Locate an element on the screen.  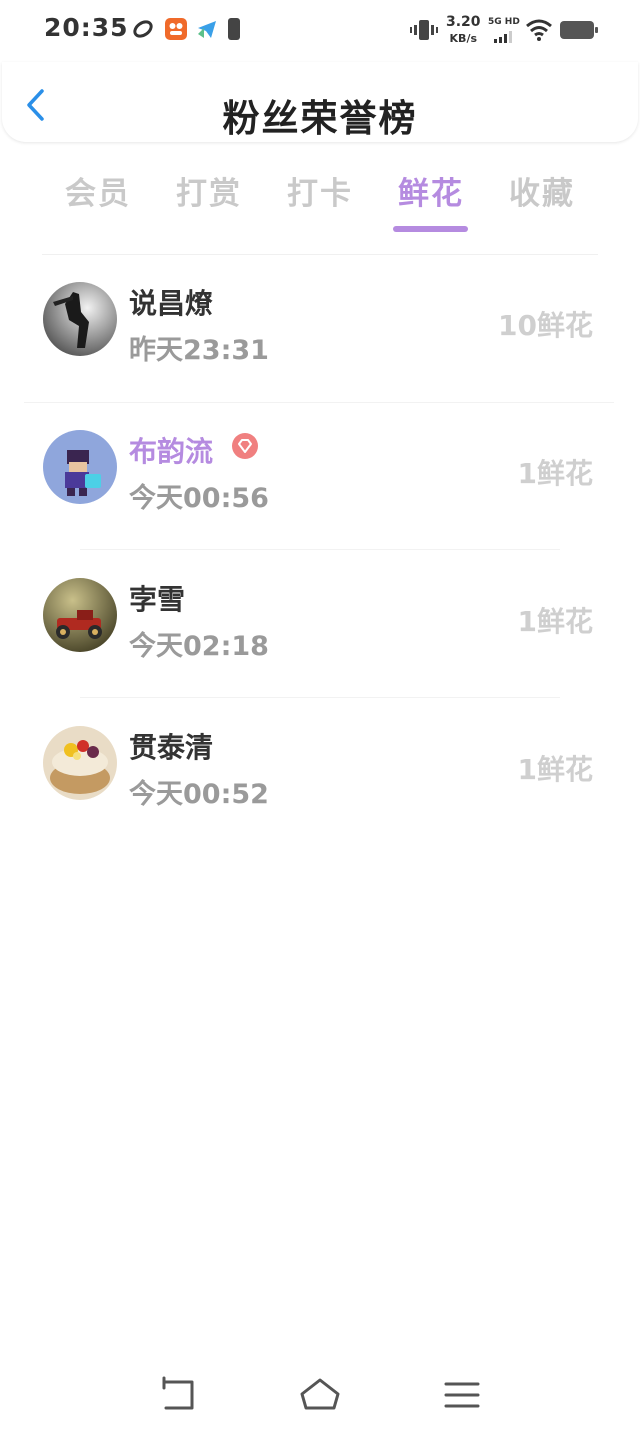
home-icon is located at coordinates (320, 1394).